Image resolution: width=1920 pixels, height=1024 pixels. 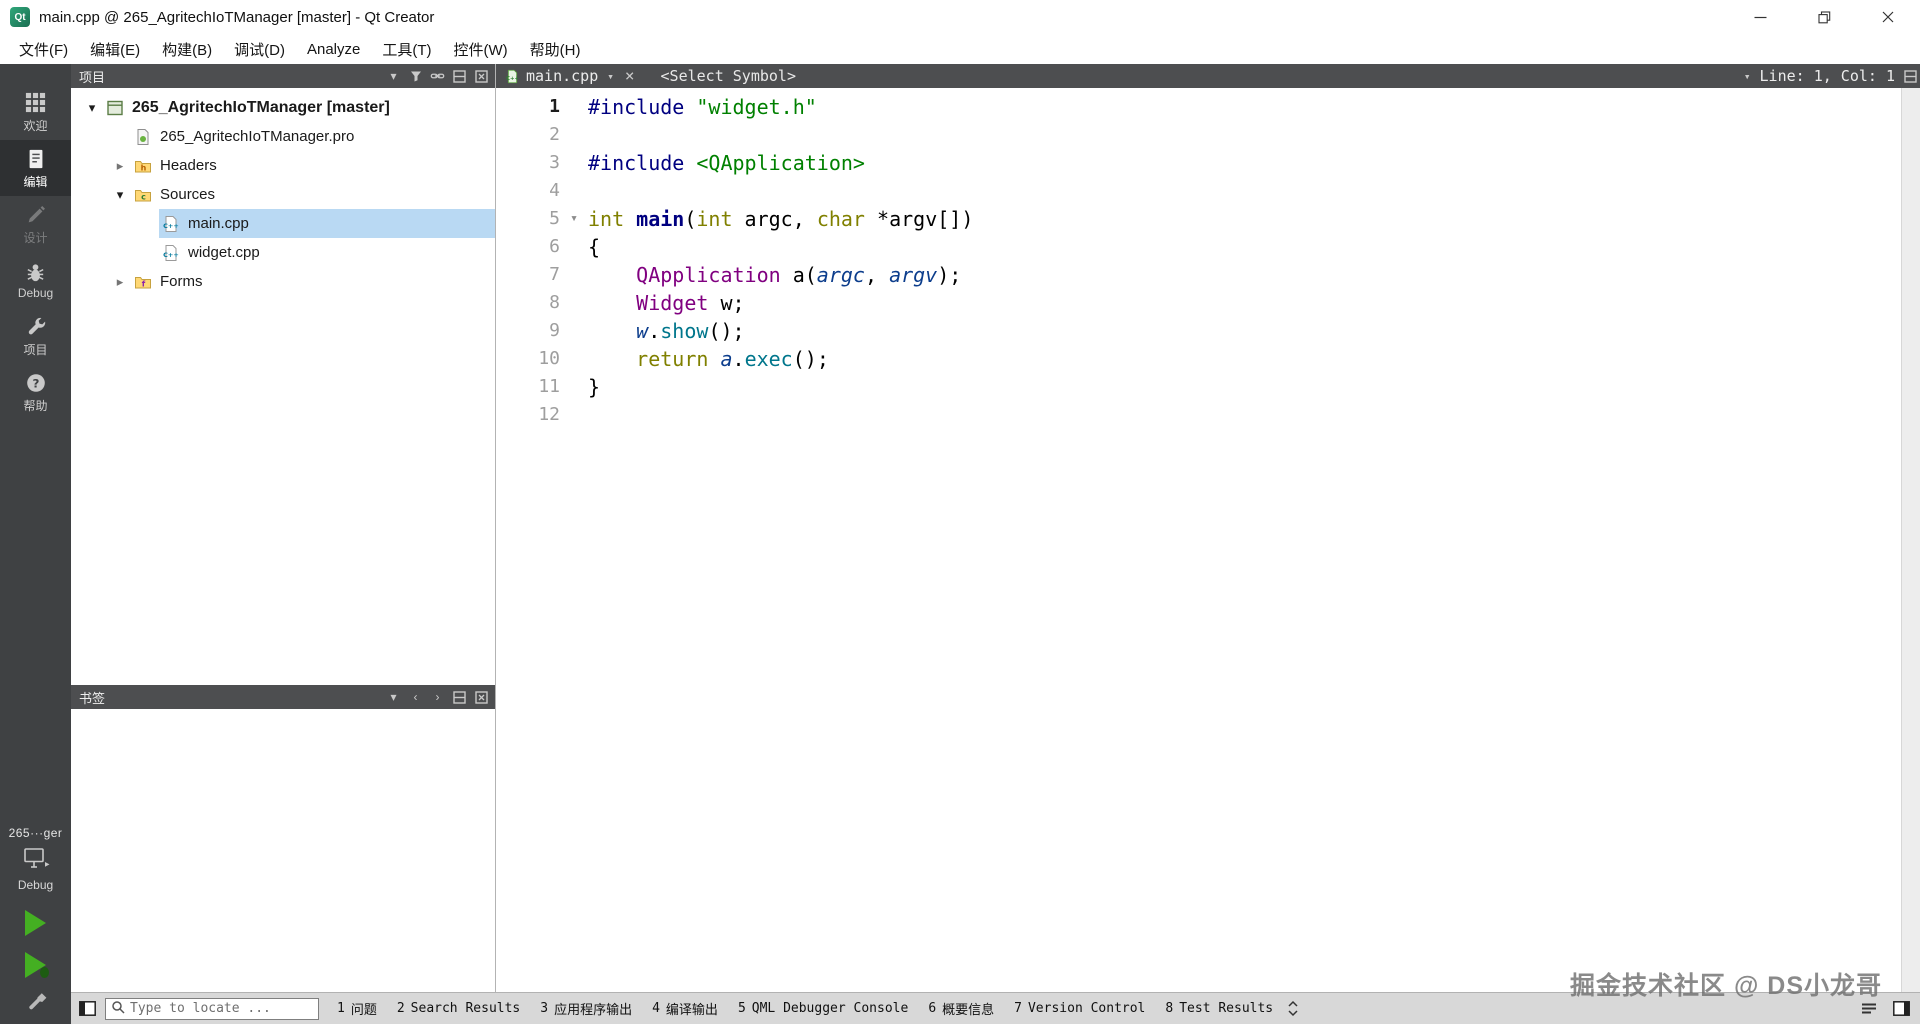 What do you see at coordinates (1244, 387) in the screenshot?
I see `code-text: }` at bounding box center [1244, 387].